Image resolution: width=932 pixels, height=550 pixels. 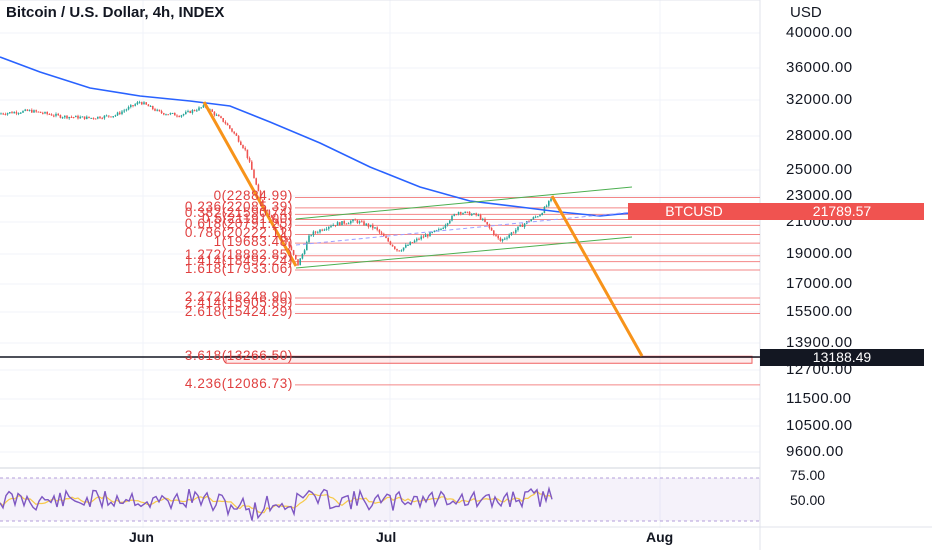 I want to click on fib-level-label: 1.618(17933.06), so click(x=238, y=268).